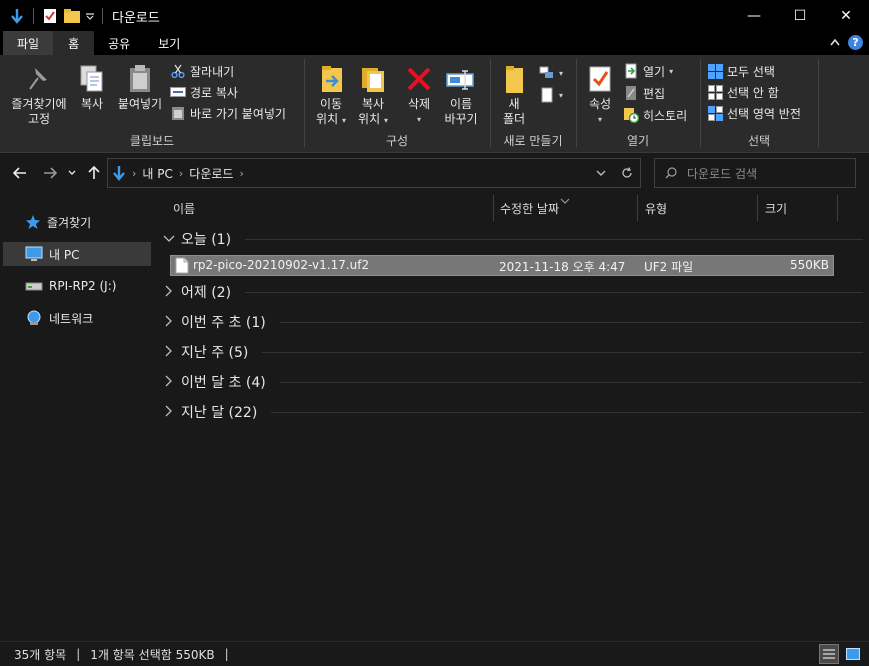 Image resolution: width=869 pixels, height=666 pixels. What do you see at coordinates (565, 200) in the screenshot?
I see `sort-indicator-icon` at bounding box center [565, 200].